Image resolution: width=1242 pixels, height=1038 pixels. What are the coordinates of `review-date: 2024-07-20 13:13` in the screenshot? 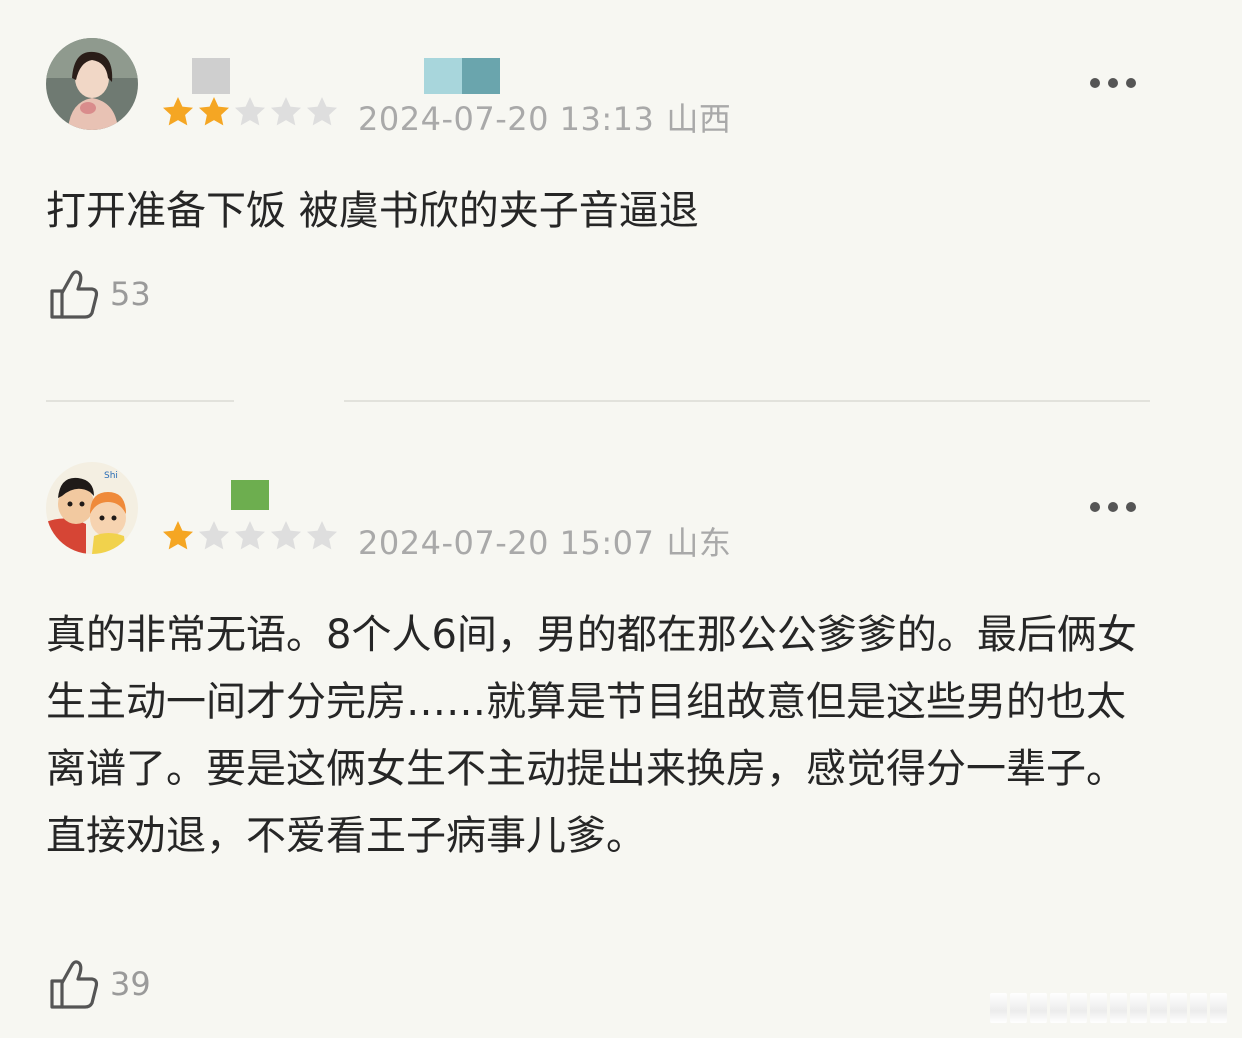 It's located at (506, 119).